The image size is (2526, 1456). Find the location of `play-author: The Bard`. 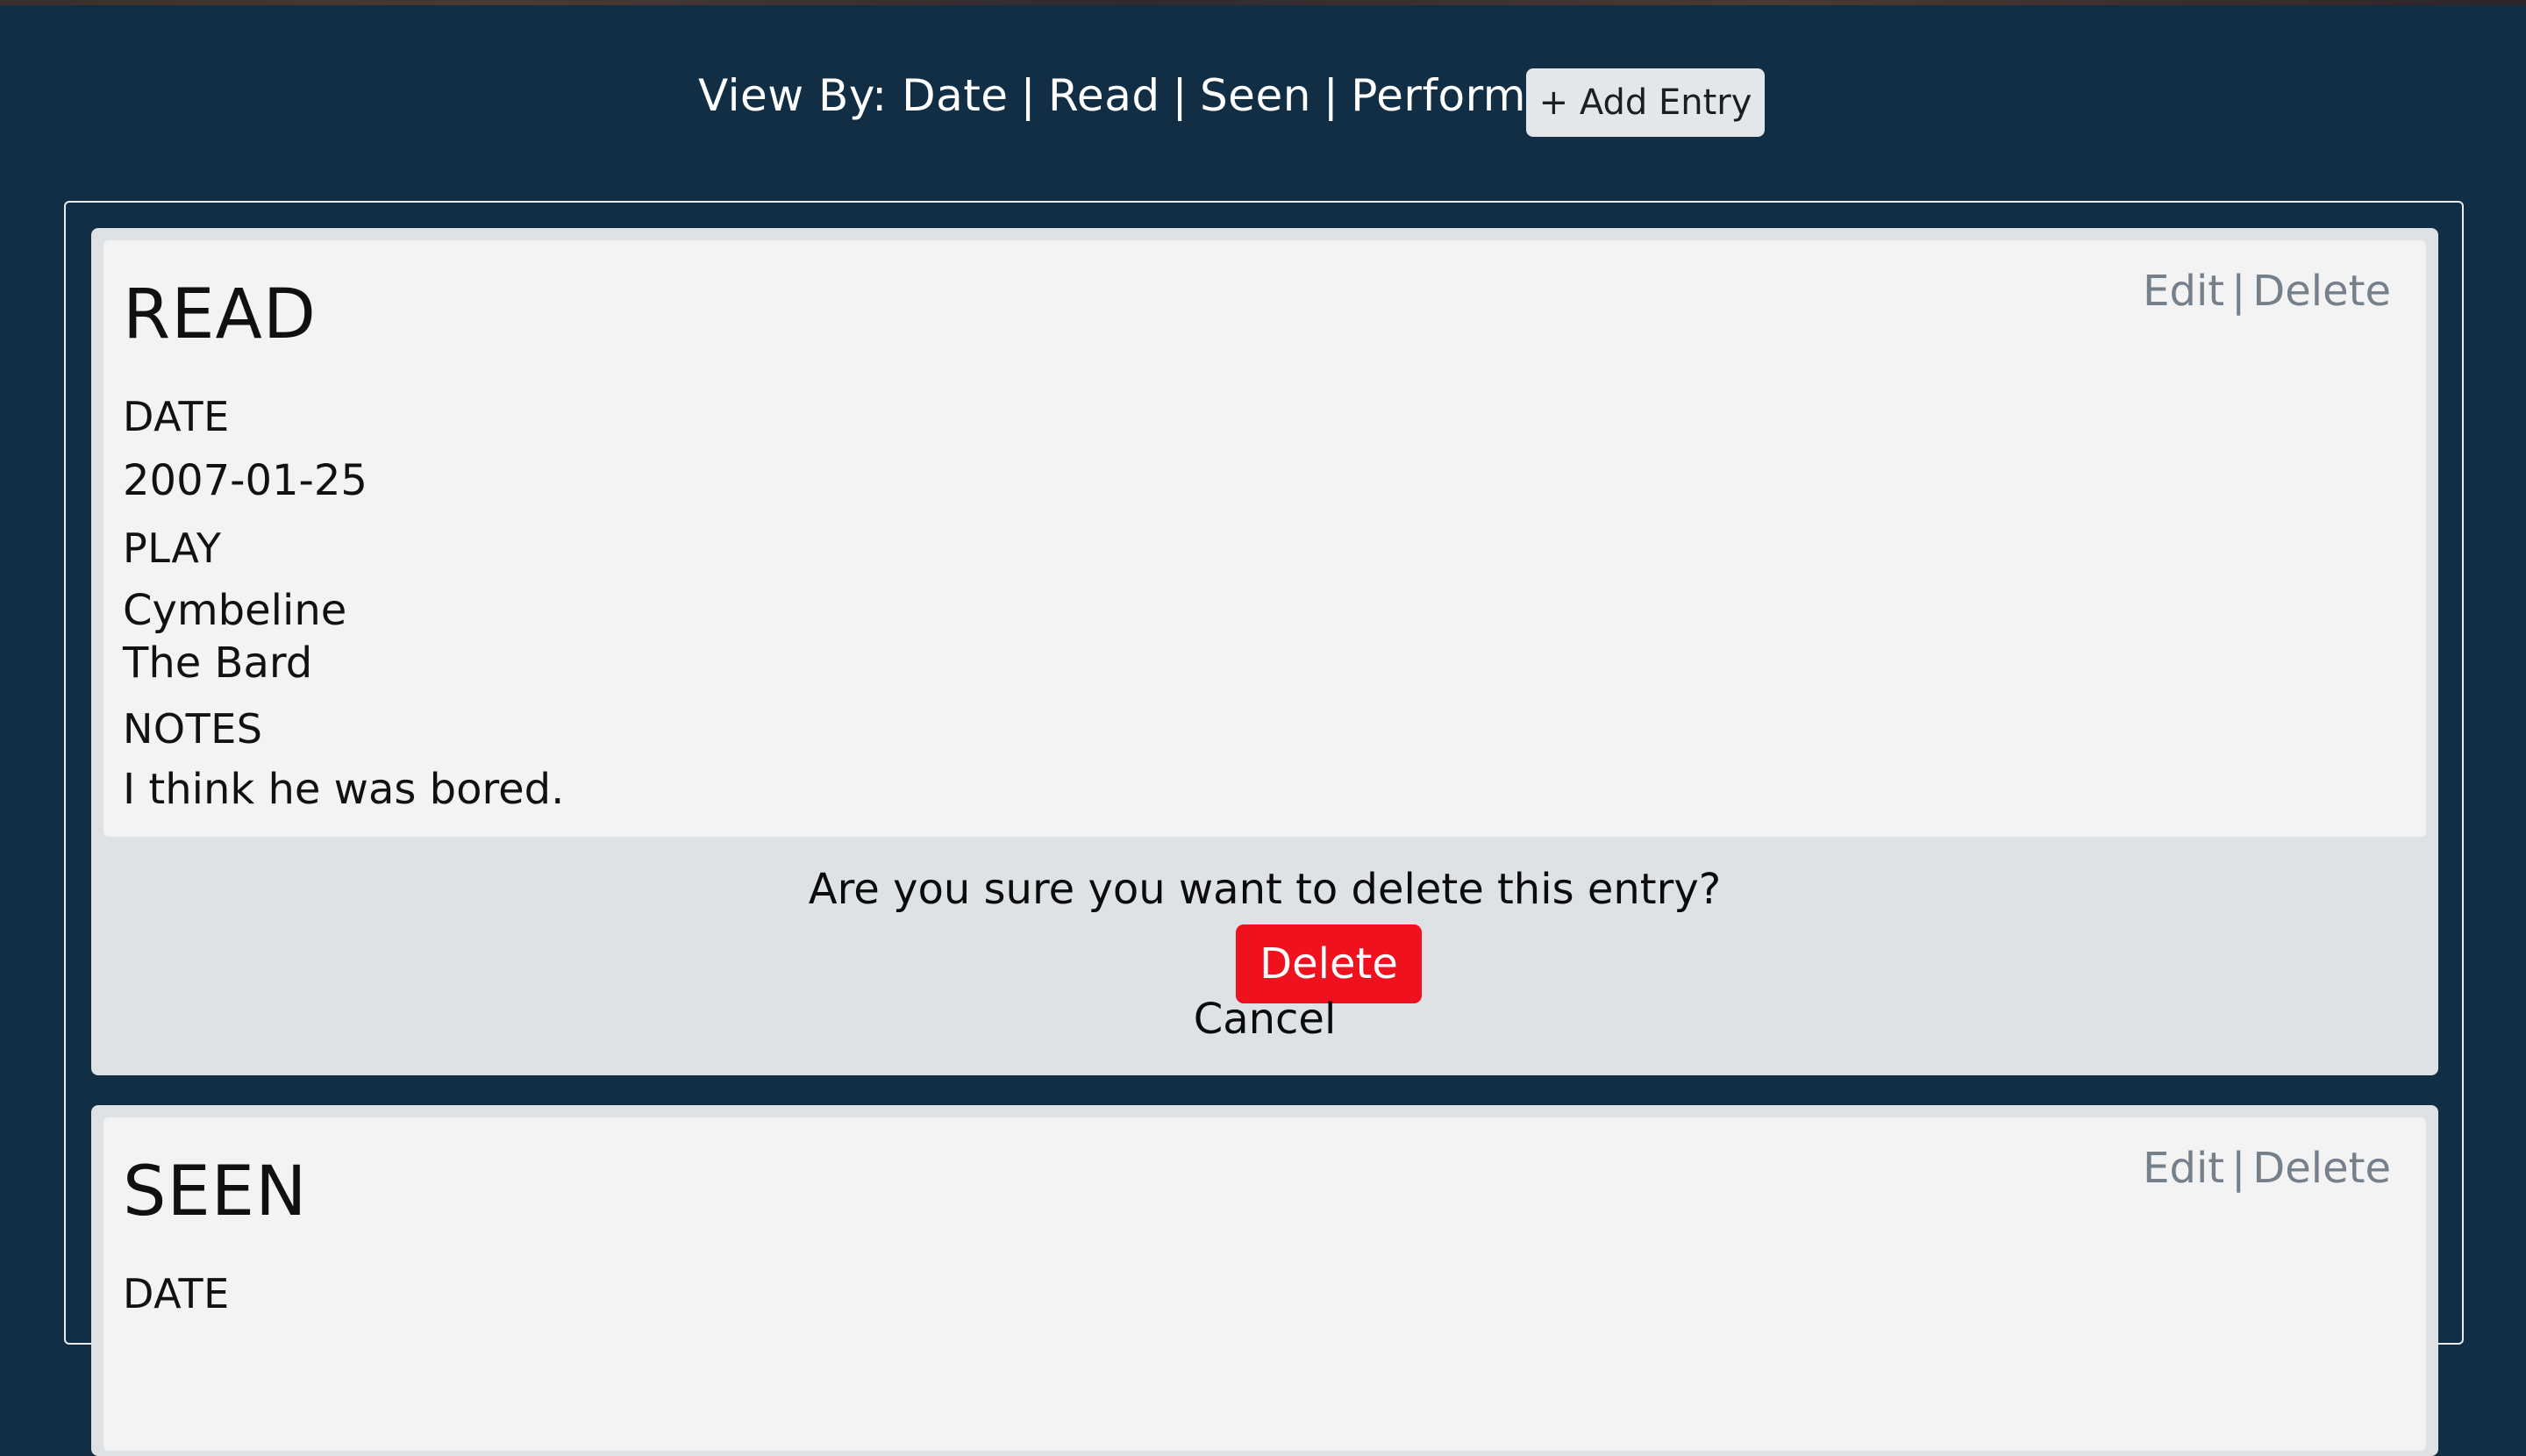

play-author: The Bard is located at coordinates (218, 663).